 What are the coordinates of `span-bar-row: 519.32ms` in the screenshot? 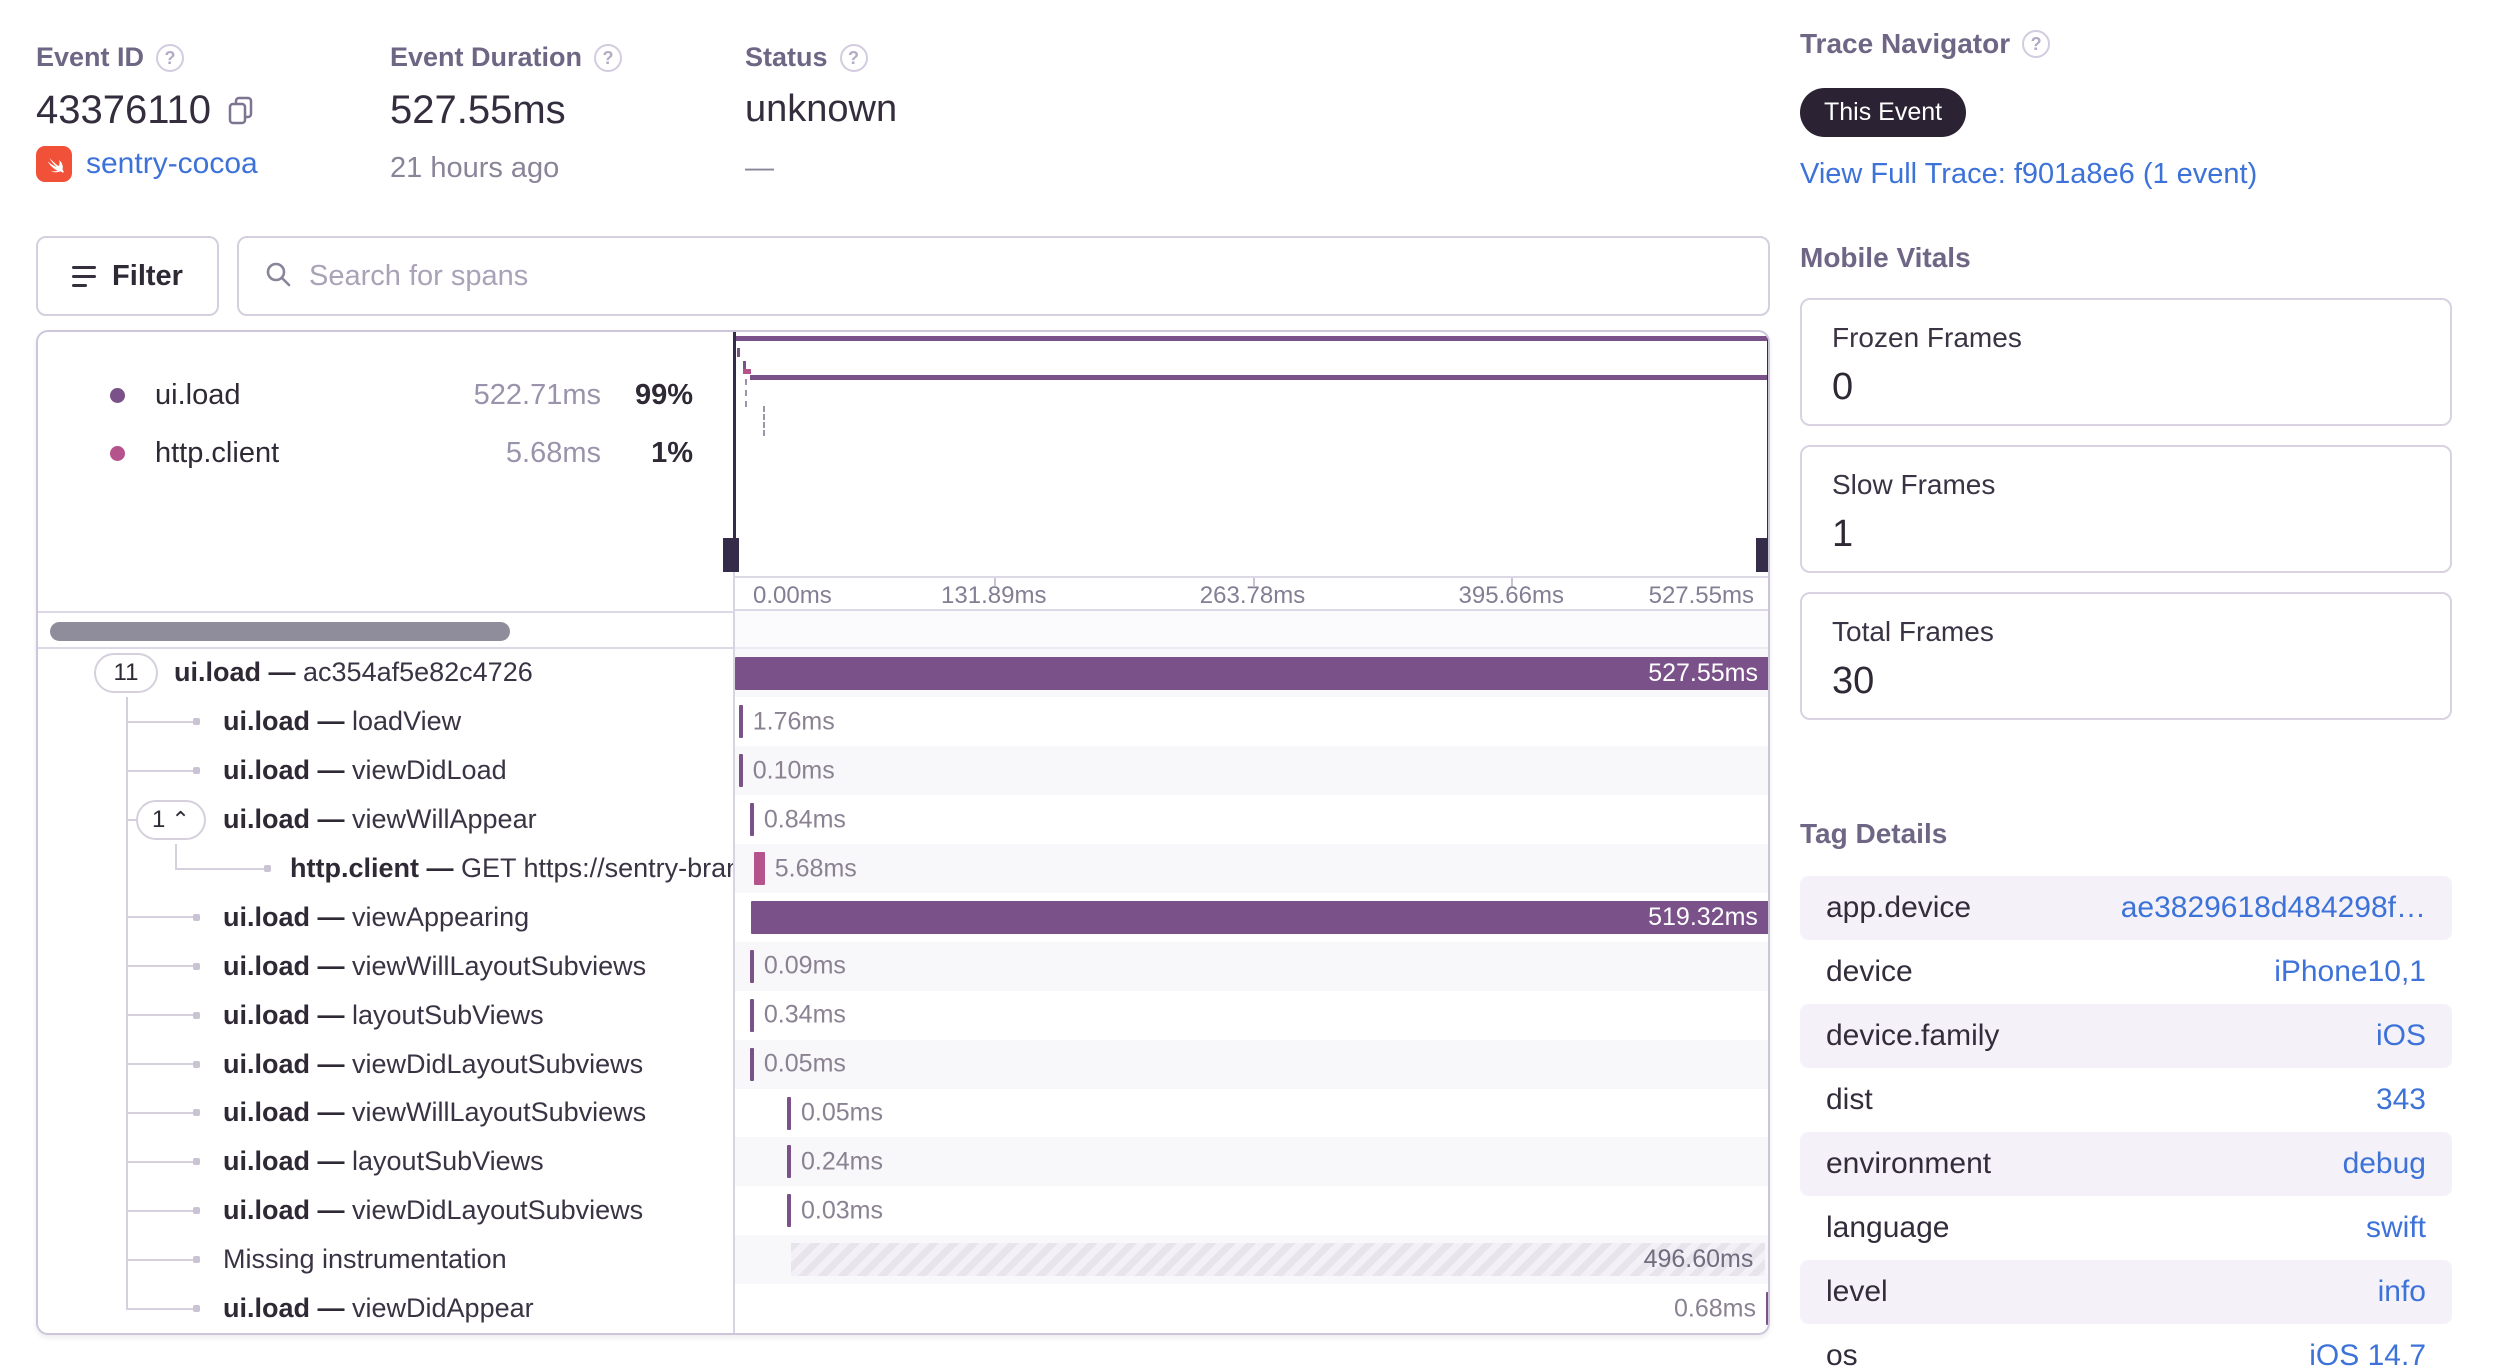 It's located at (1251, 917).